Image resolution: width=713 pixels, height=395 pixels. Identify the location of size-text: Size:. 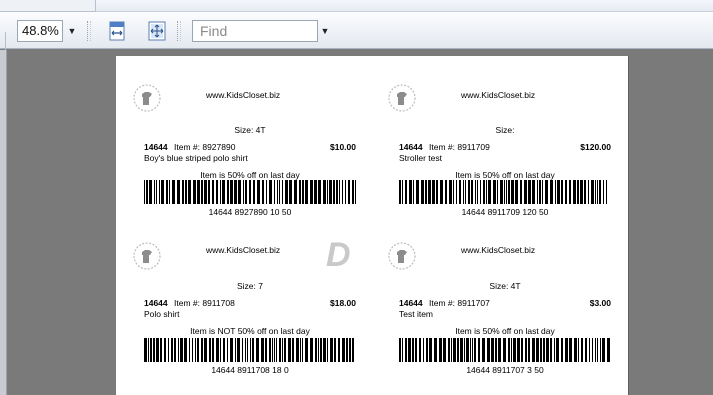
(505, 130).